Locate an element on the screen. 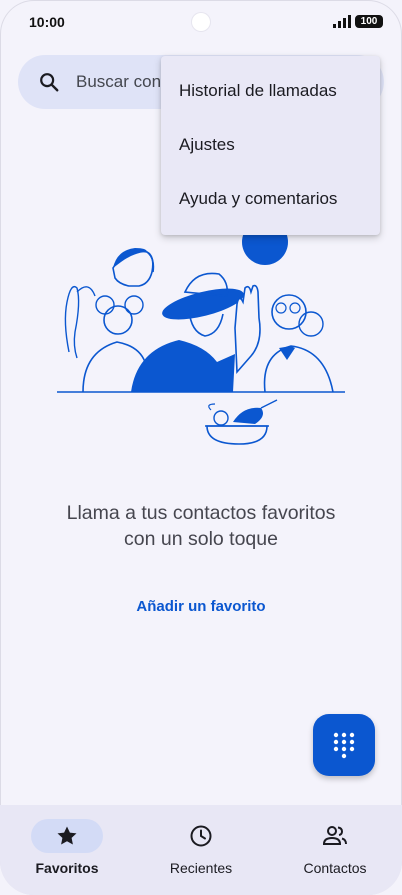  menu-item-call-history: Historial de llamadas is located at coordinates (270, 91).